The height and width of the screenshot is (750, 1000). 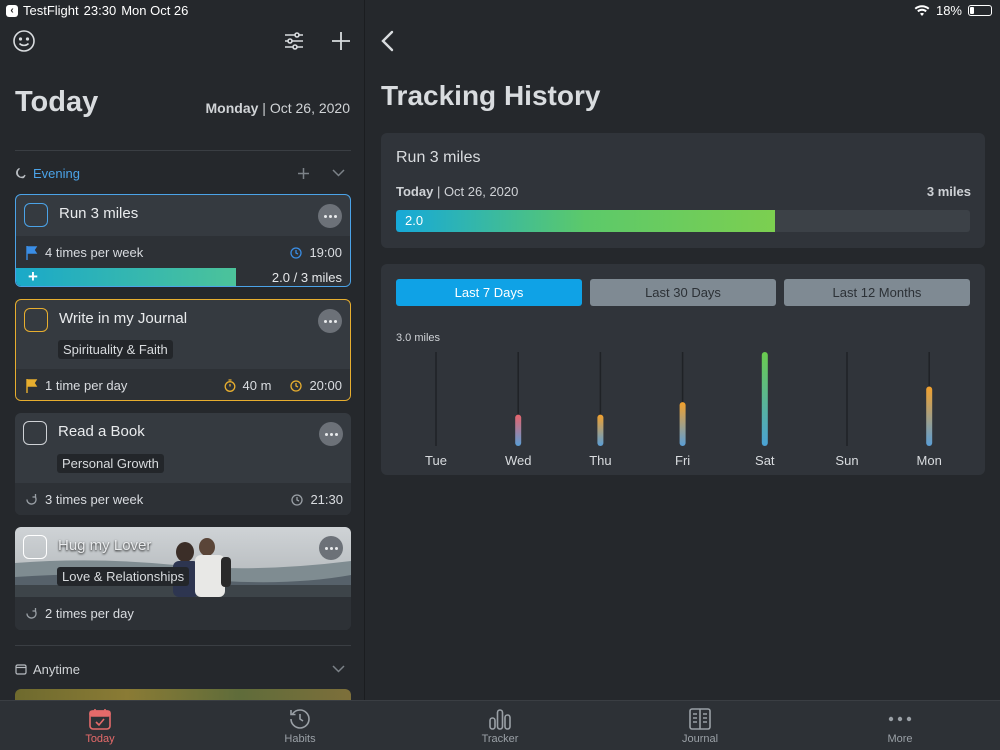 I want to click on today-date: Monday | Oct 26, 2020, so click(x=277, y=108).